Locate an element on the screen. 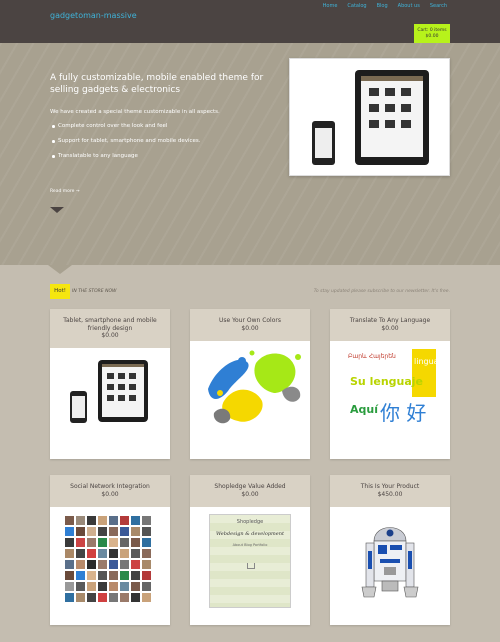 The image size is (500, 642). nav-catalog: Catalog is located at coordinates (356, 6).